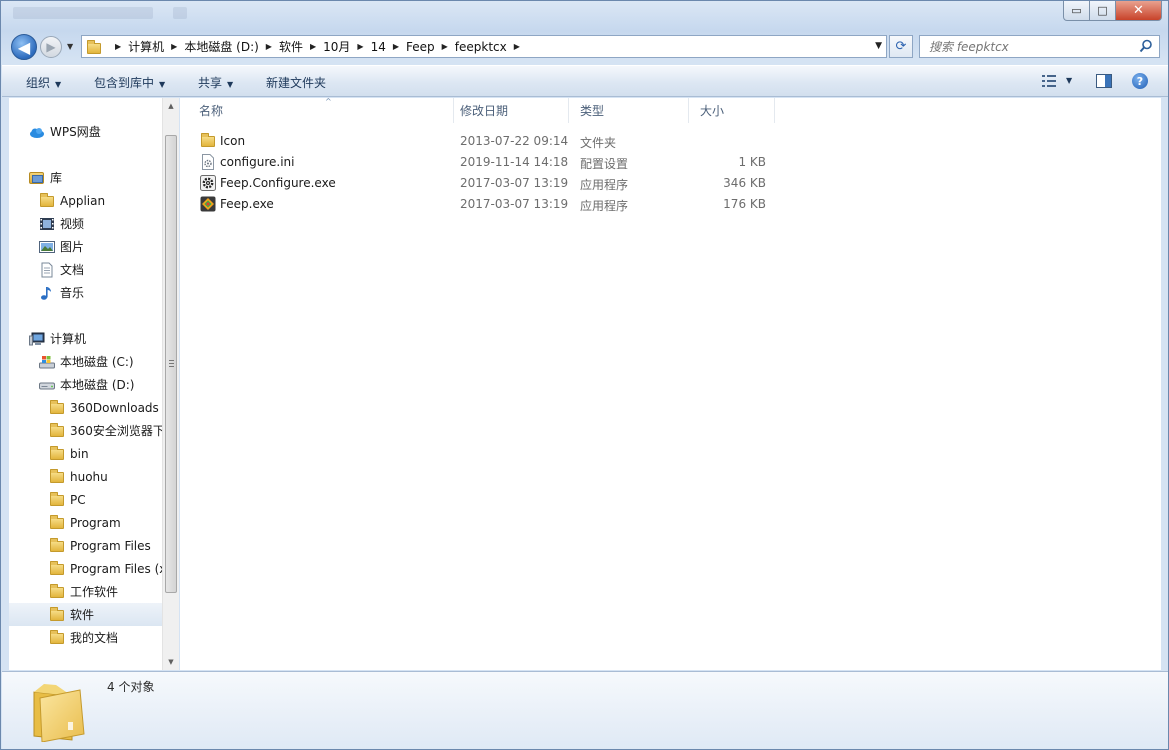 Image resolution: width=1169 pixels, height=750 pixels. Describe the element at coordinates (585, 710) in the screenshot. I see `details-pane: 4 个对象` at that location.